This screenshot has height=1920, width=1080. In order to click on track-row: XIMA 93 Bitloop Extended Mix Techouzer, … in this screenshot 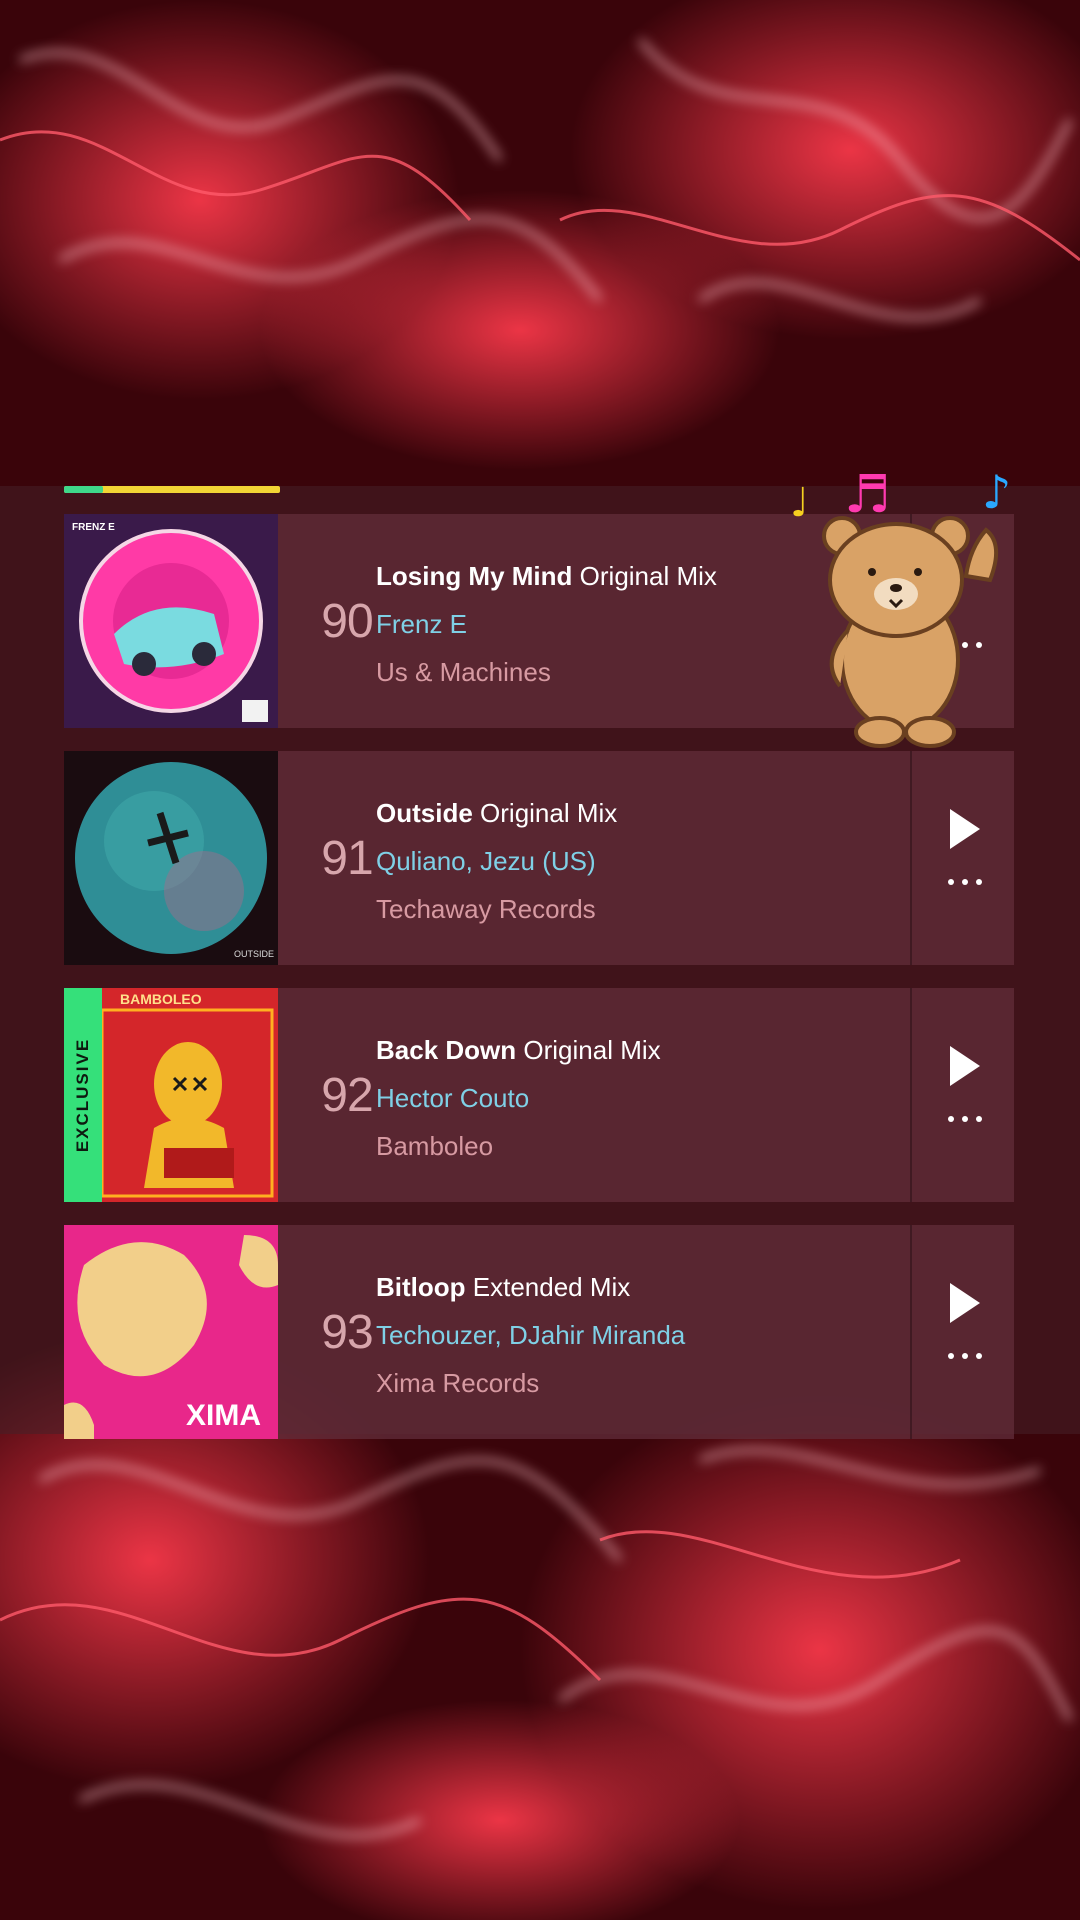, I will do `click(539, 1332)`.